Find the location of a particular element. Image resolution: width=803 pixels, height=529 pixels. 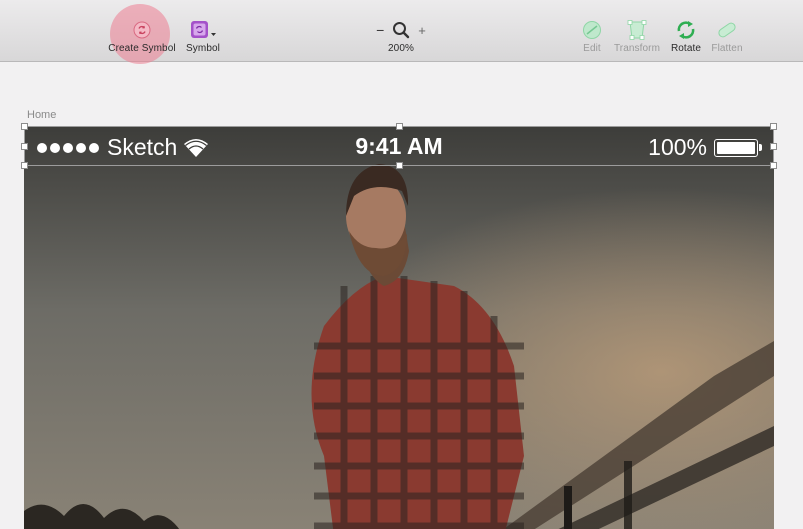

create-symbol-label: Create Symbol is located at coordinates (142, 48).